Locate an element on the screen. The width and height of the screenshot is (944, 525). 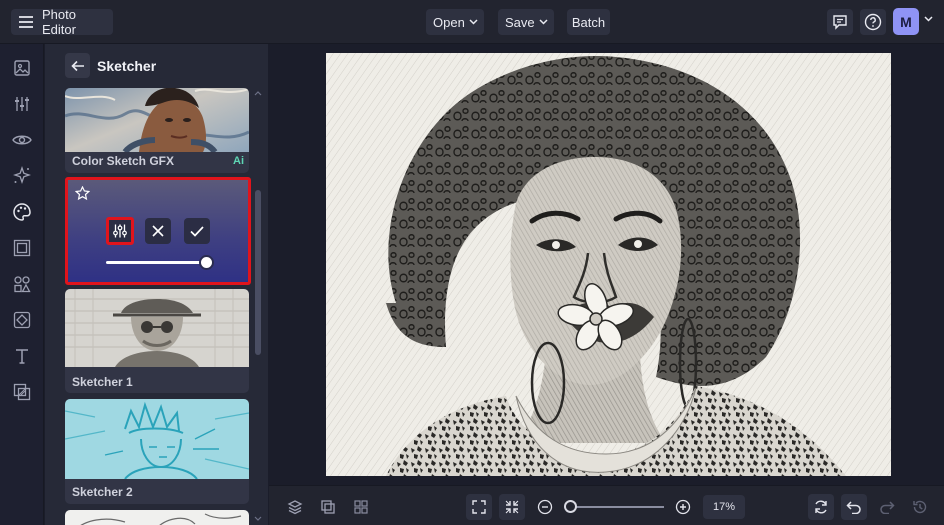
eye-icon is located at coordinates (22, 140).